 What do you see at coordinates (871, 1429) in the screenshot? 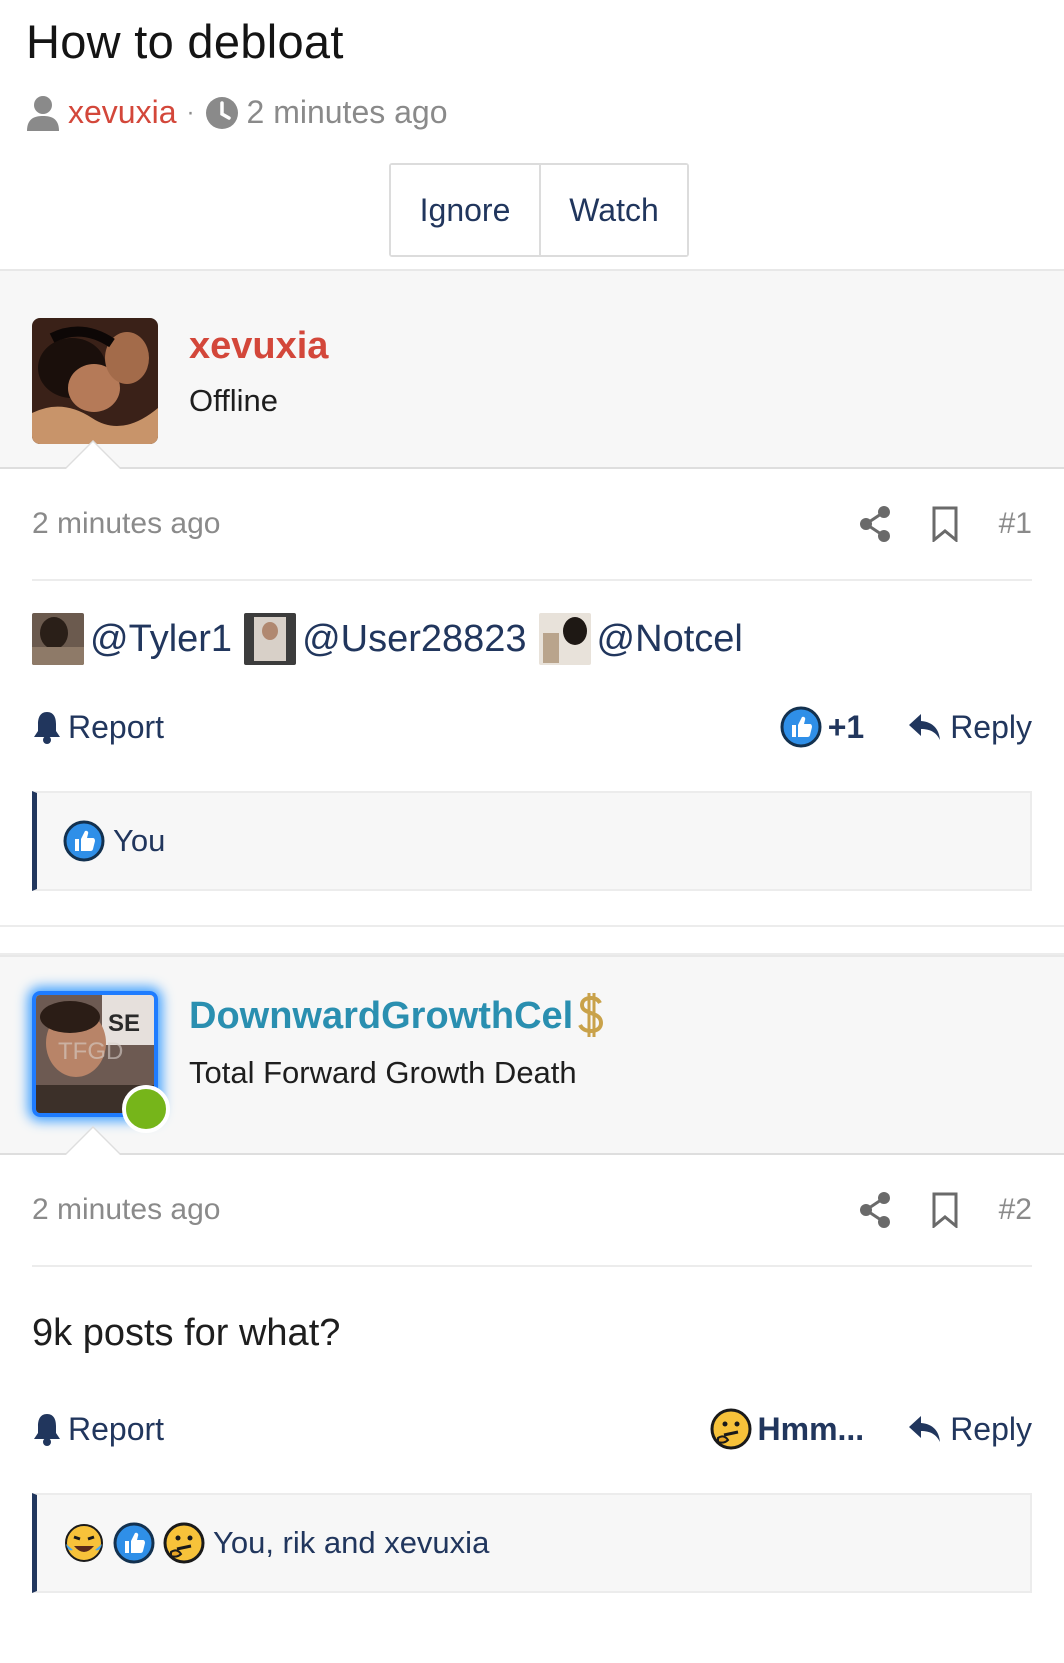
I see `post-actions-right: Hmm... Reply` at bounding box center [871, 1429].